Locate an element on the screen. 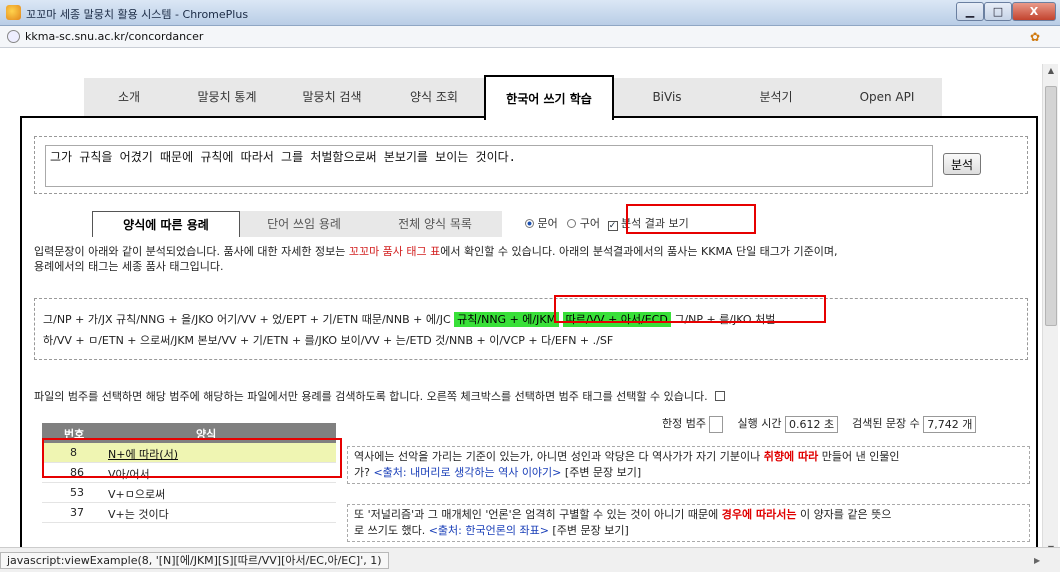  tab-bivis: BiVis is located at coordinates (667, 97).